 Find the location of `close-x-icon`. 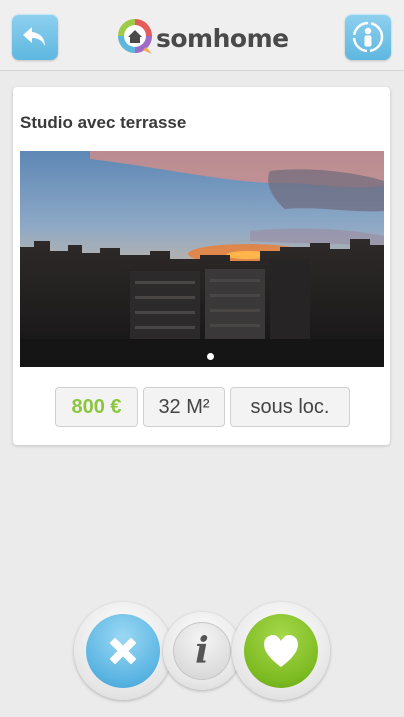

close-x-icon is located at coordinates (123, 651).